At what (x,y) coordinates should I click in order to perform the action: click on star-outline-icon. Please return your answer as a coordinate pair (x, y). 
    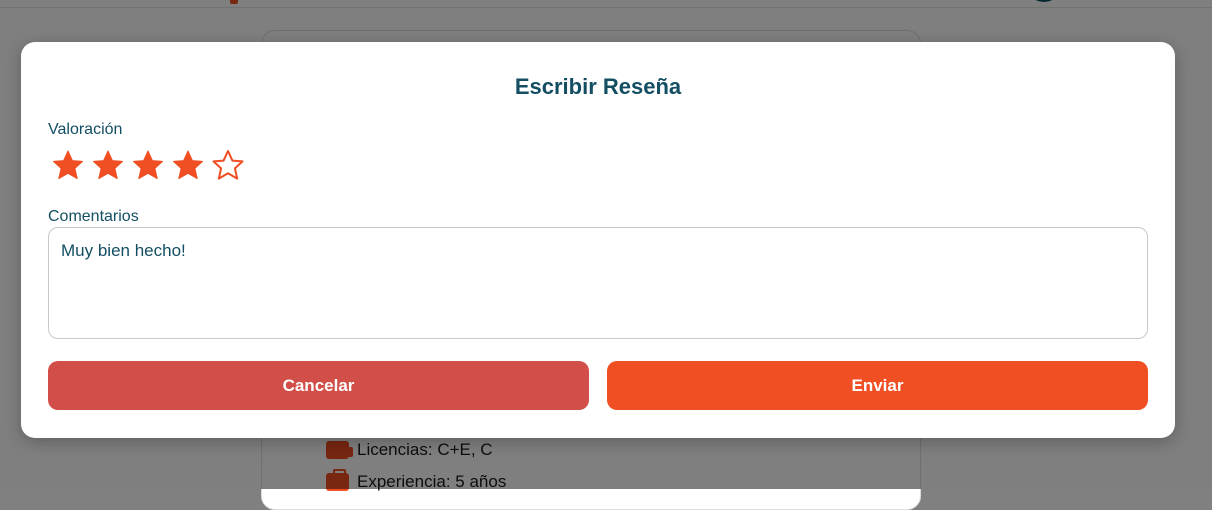
    Looking at the image, I should click on (228, 166).